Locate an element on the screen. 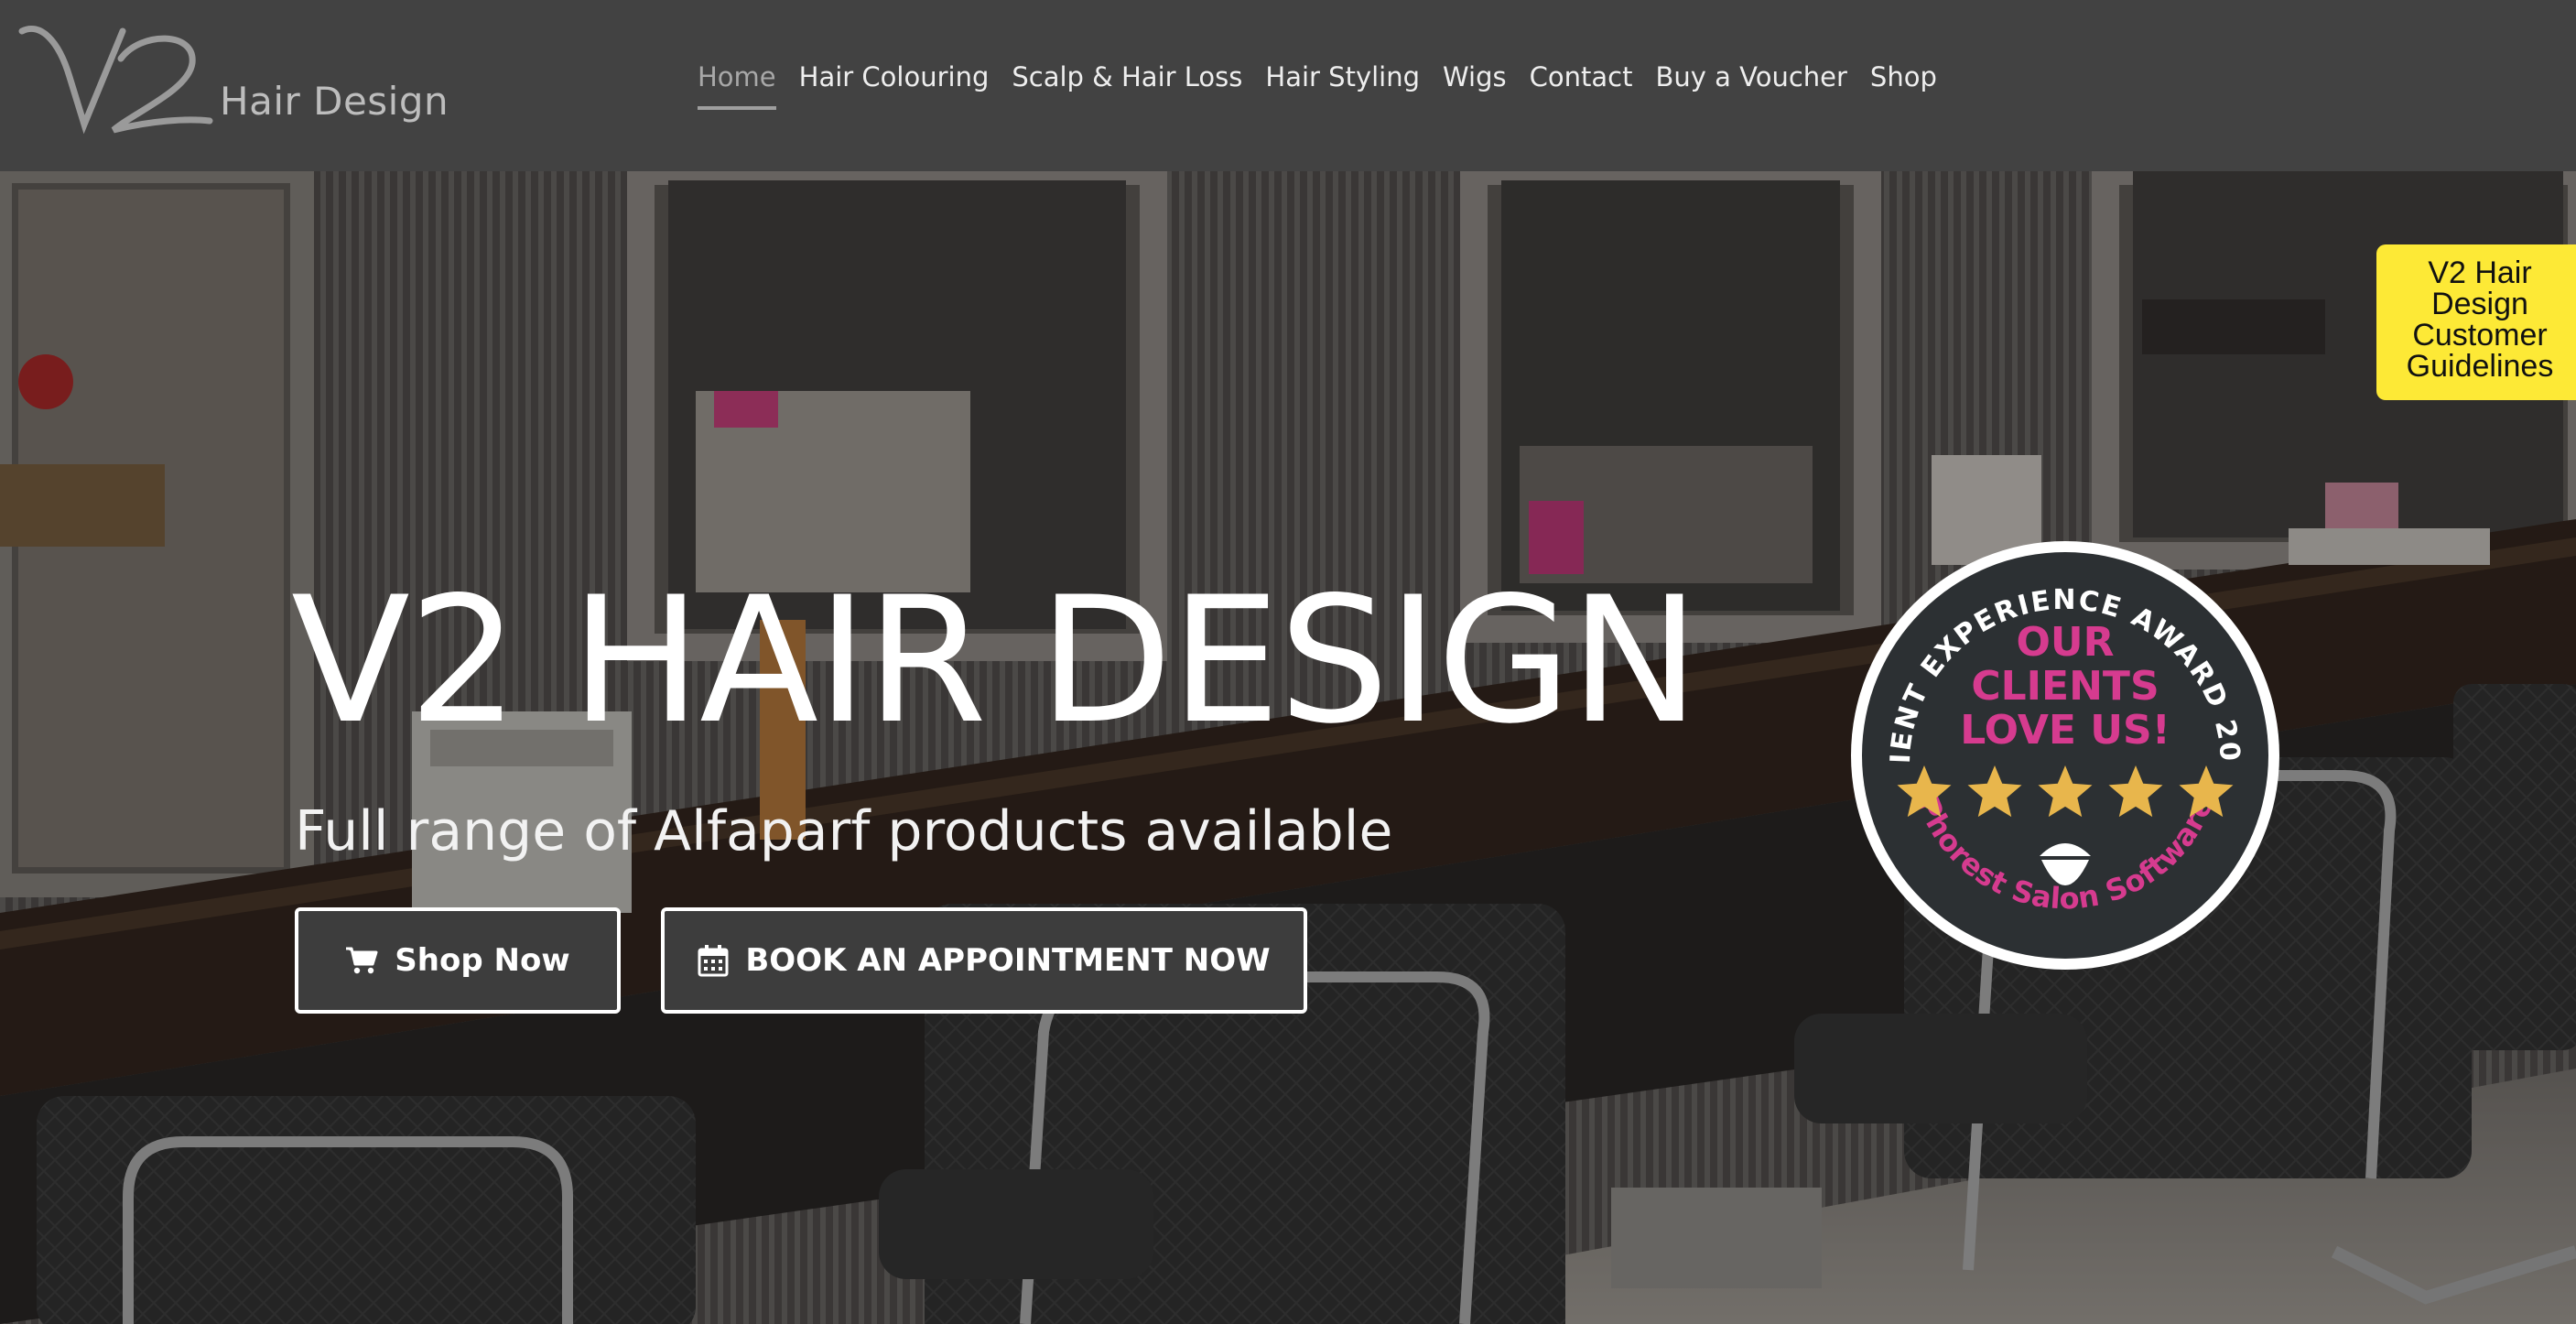 This screenshot has height=1324, width=2576. nav-home: Home is located at coordinates (737, 84).